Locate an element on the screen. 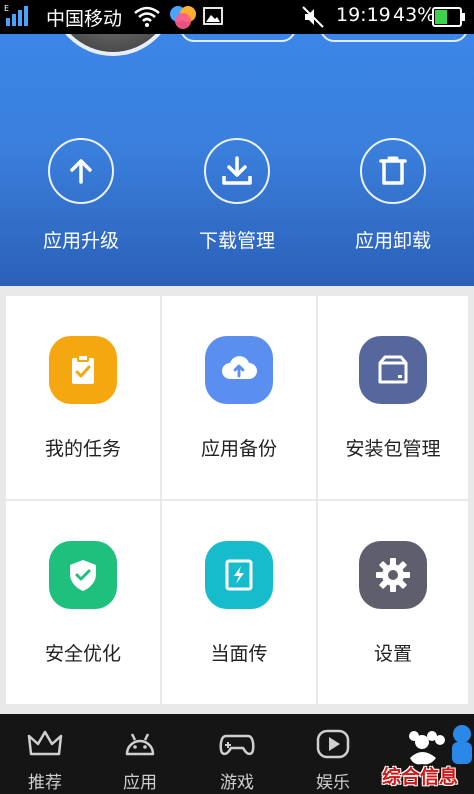 Image resolution: width=474 pixels, height=794 pixels. wifi-icon is located at coordinates (147, 16).